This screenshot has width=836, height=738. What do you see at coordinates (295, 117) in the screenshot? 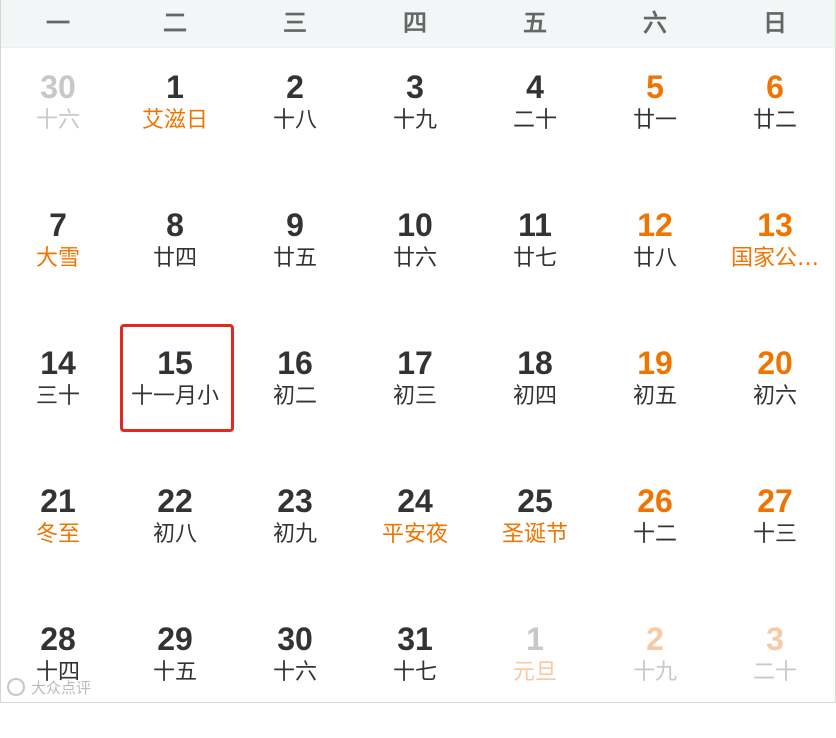
I see `day-cell: 2 十八` at bounding box center [295, 117].